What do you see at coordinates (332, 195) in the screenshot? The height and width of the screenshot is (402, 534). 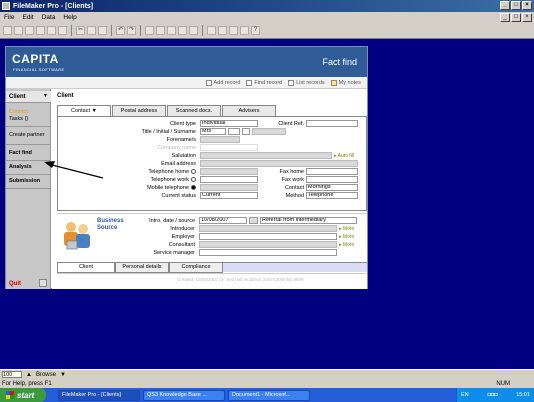 I see `method-field: Telephone` at bounding box center [332, 195].